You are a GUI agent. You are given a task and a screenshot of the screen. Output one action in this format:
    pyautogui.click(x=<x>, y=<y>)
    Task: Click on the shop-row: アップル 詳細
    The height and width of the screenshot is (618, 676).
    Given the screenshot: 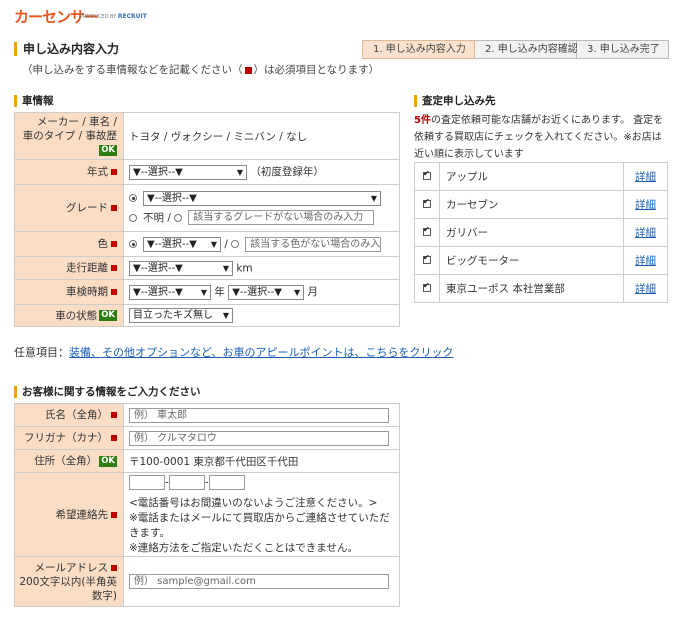 What is the action you would take?
    pyautogui.click(x=541, y=176)
    